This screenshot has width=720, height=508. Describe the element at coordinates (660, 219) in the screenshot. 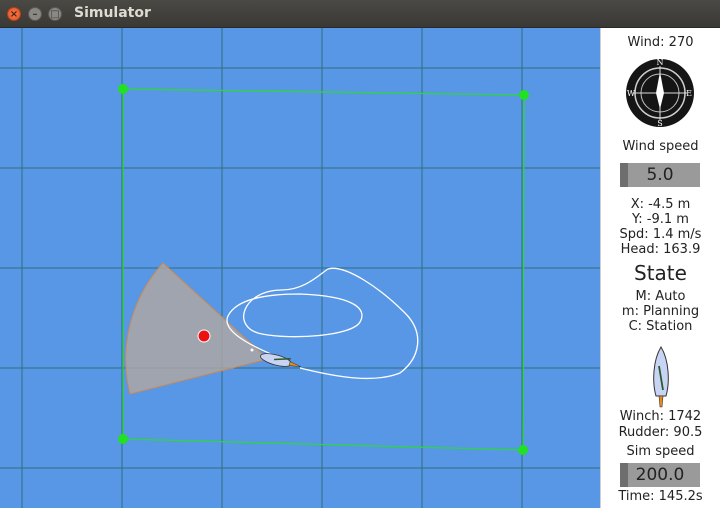

I see `position-y: Y: -9.1 m` at that location.